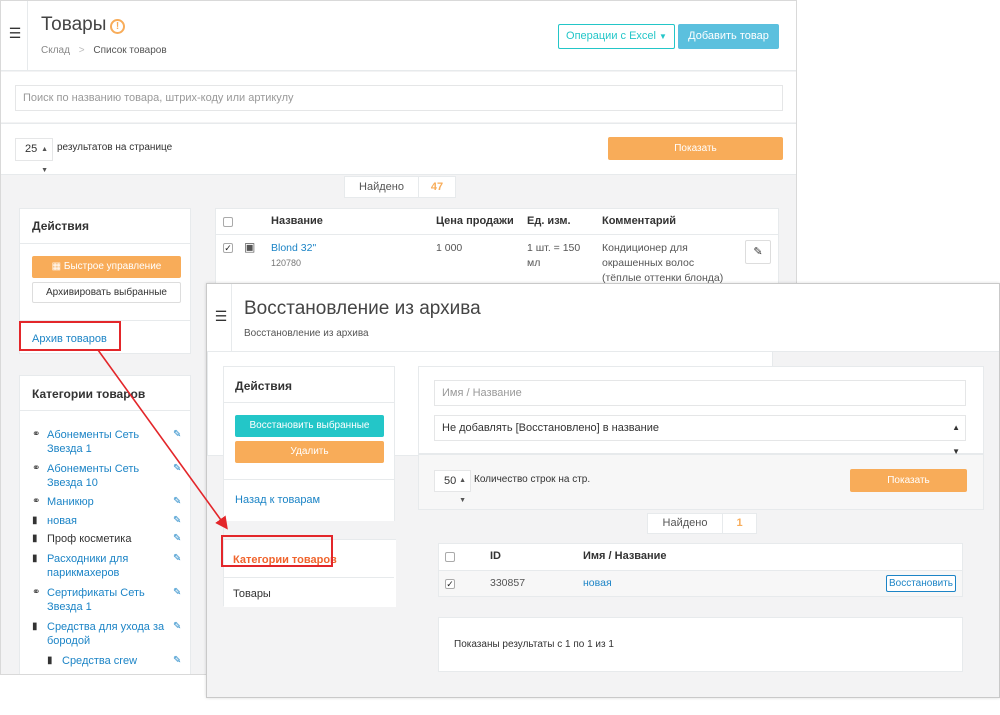 The width and height of the screenshot is (1000, 715). I want to click on back-to-products-link: Назад к товарам, so click(277, 500).